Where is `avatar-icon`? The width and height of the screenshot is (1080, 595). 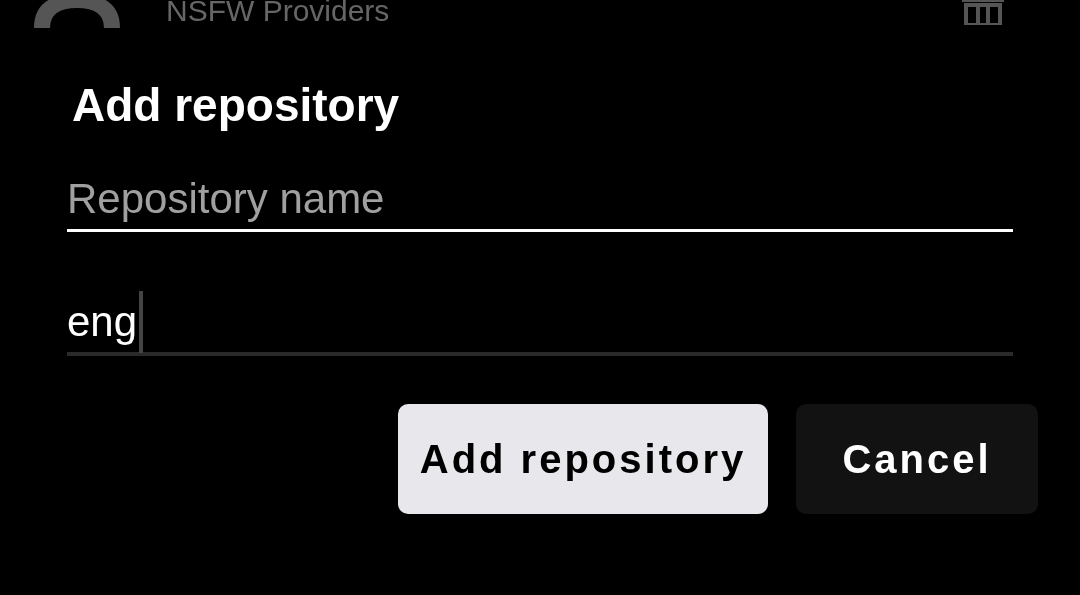
avatar-icon is located at coordinates (77, 14).